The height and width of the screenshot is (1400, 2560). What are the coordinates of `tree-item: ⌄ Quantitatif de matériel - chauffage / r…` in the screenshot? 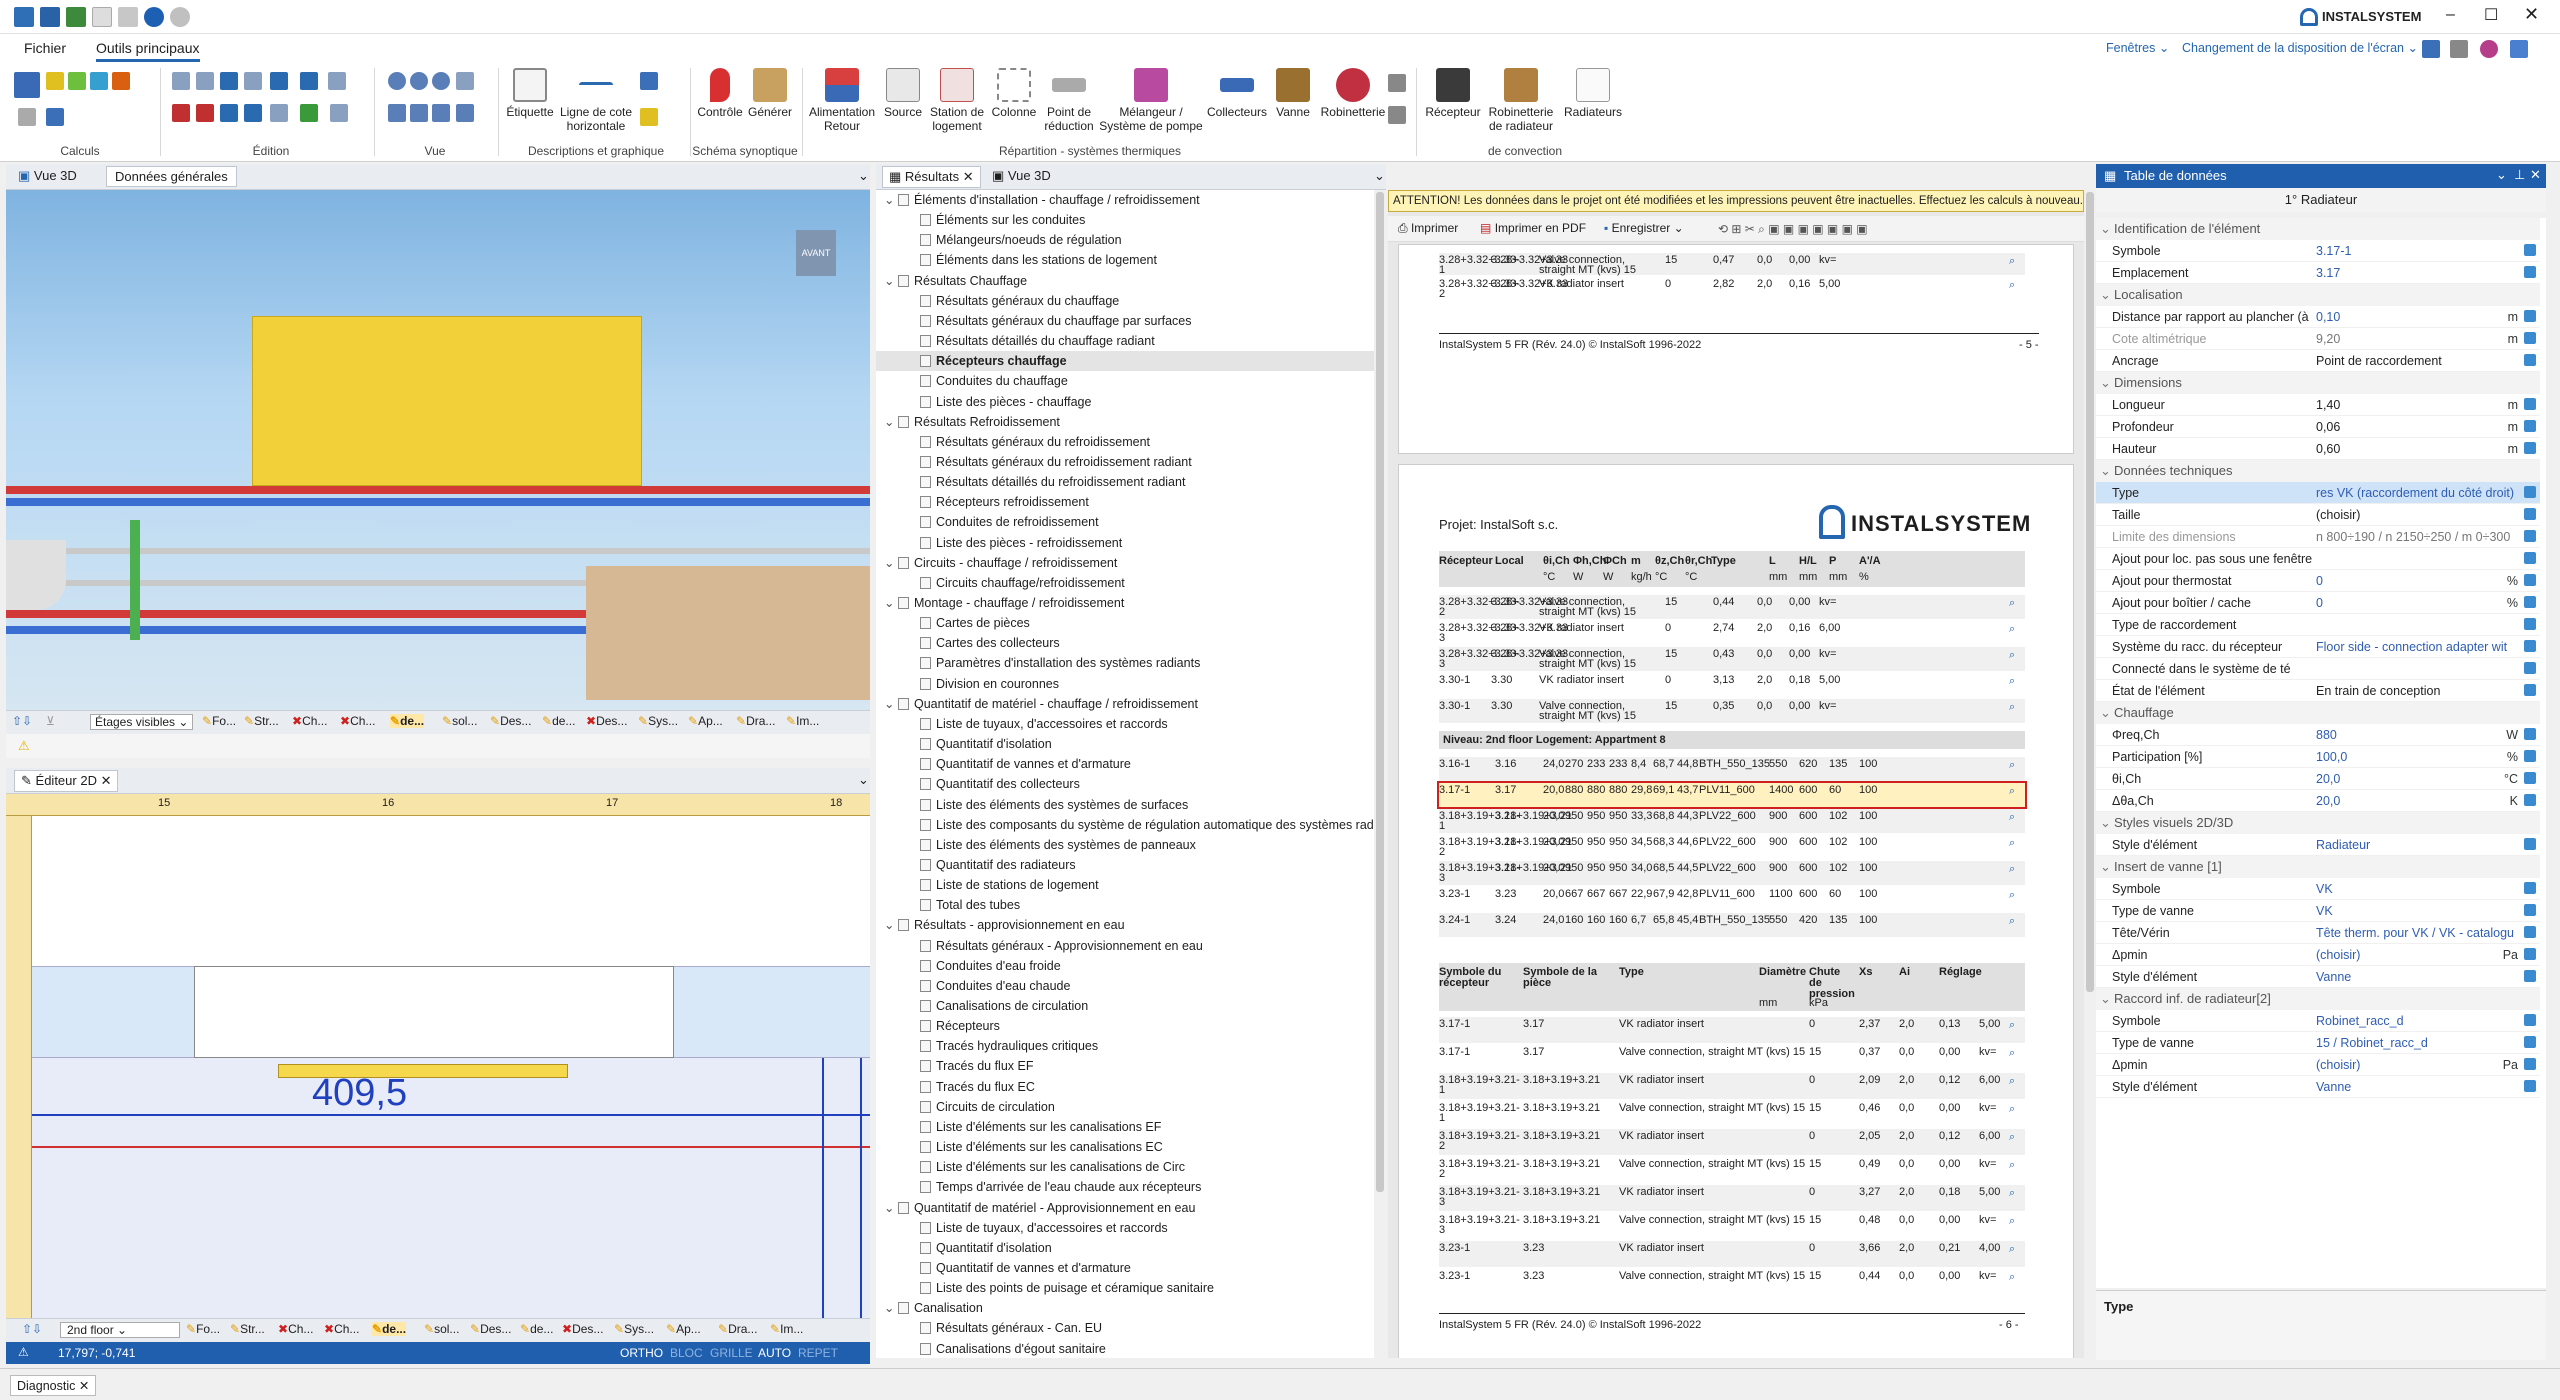 It's located at (1125, 704).